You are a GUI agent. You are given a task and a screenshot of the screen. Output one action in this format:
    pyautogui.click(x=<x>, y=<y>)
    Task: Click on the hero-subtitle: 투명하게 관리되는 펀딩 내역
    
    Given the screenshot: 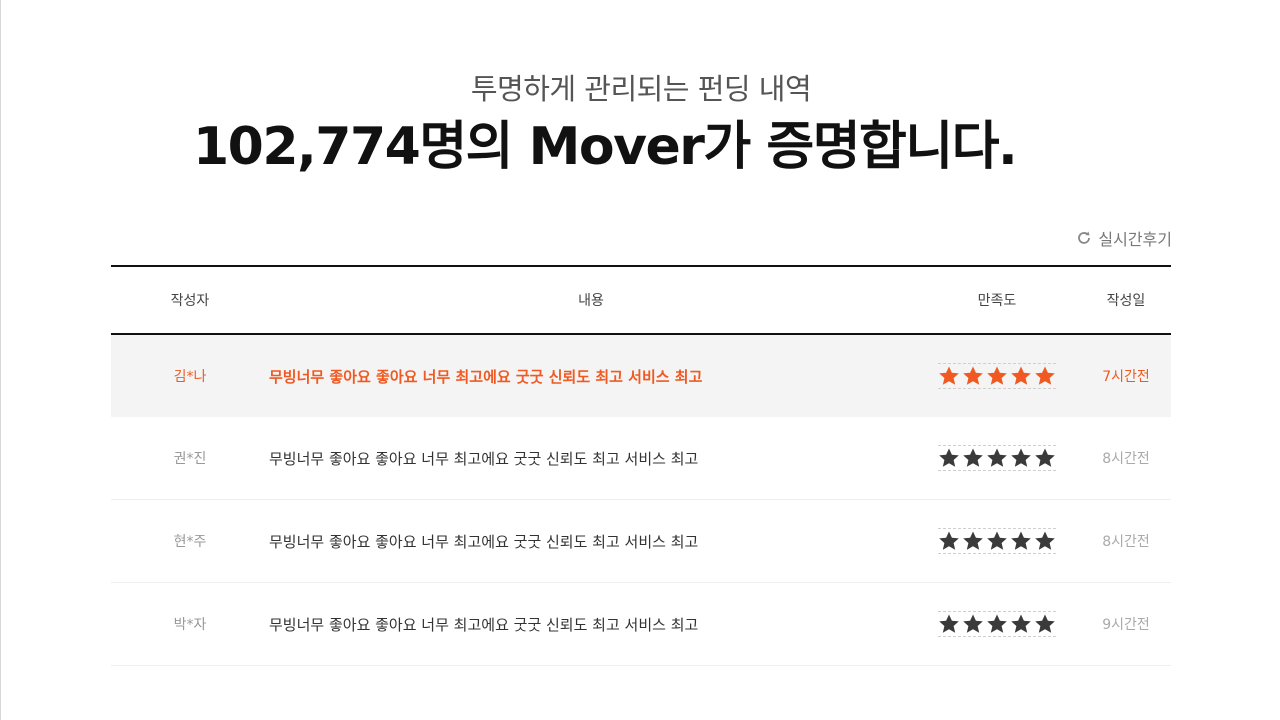 What is the action you would take?
    pyautogui.click(x=641, y=89)
    